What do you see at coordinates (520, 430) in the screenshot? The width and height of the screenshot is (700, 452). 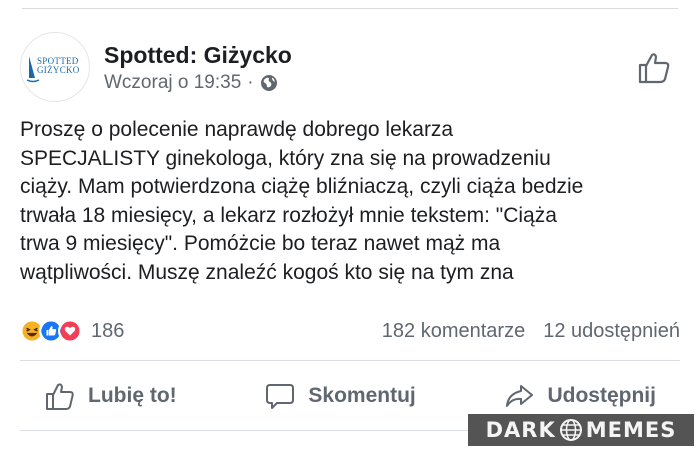 I see `watermark-text-left: DARK` at bounding box center [520, 430].